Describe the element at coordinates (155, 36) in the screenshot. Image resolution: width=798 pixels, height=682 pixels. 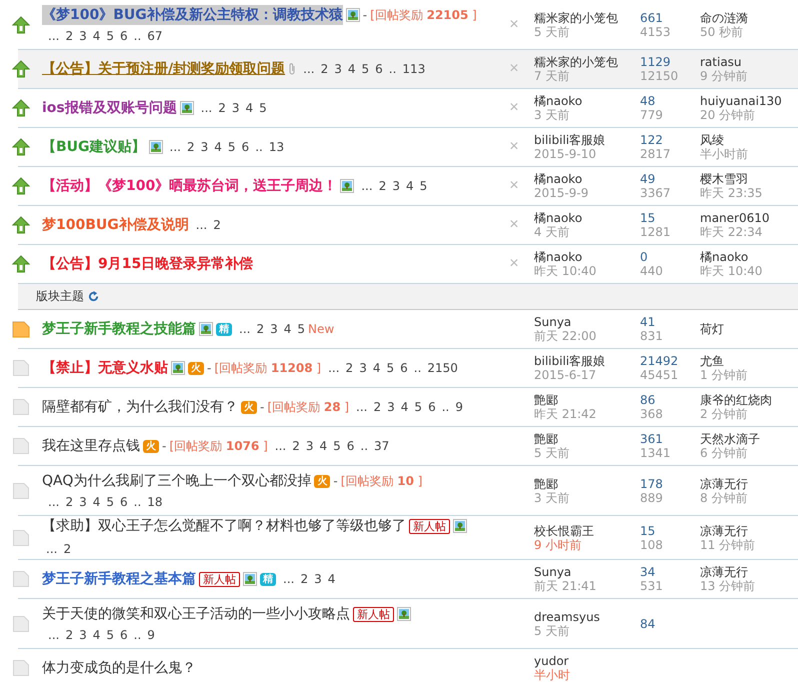
I see `page-link: 67` at that location.